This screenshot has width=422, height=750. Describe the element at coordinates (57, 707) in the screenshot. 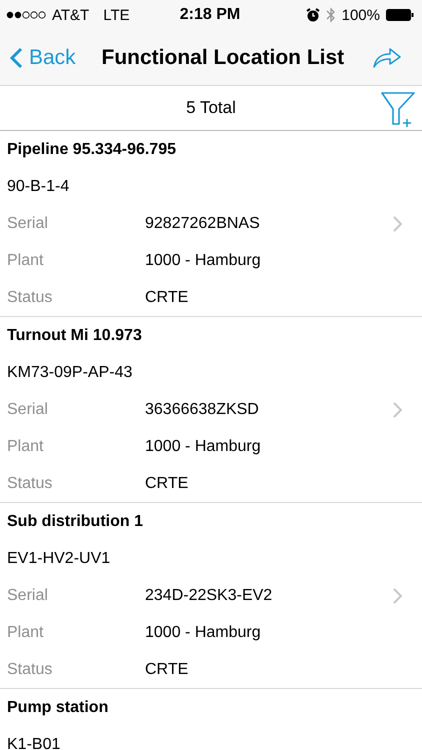

I see `item-title: Pump station` at that location.